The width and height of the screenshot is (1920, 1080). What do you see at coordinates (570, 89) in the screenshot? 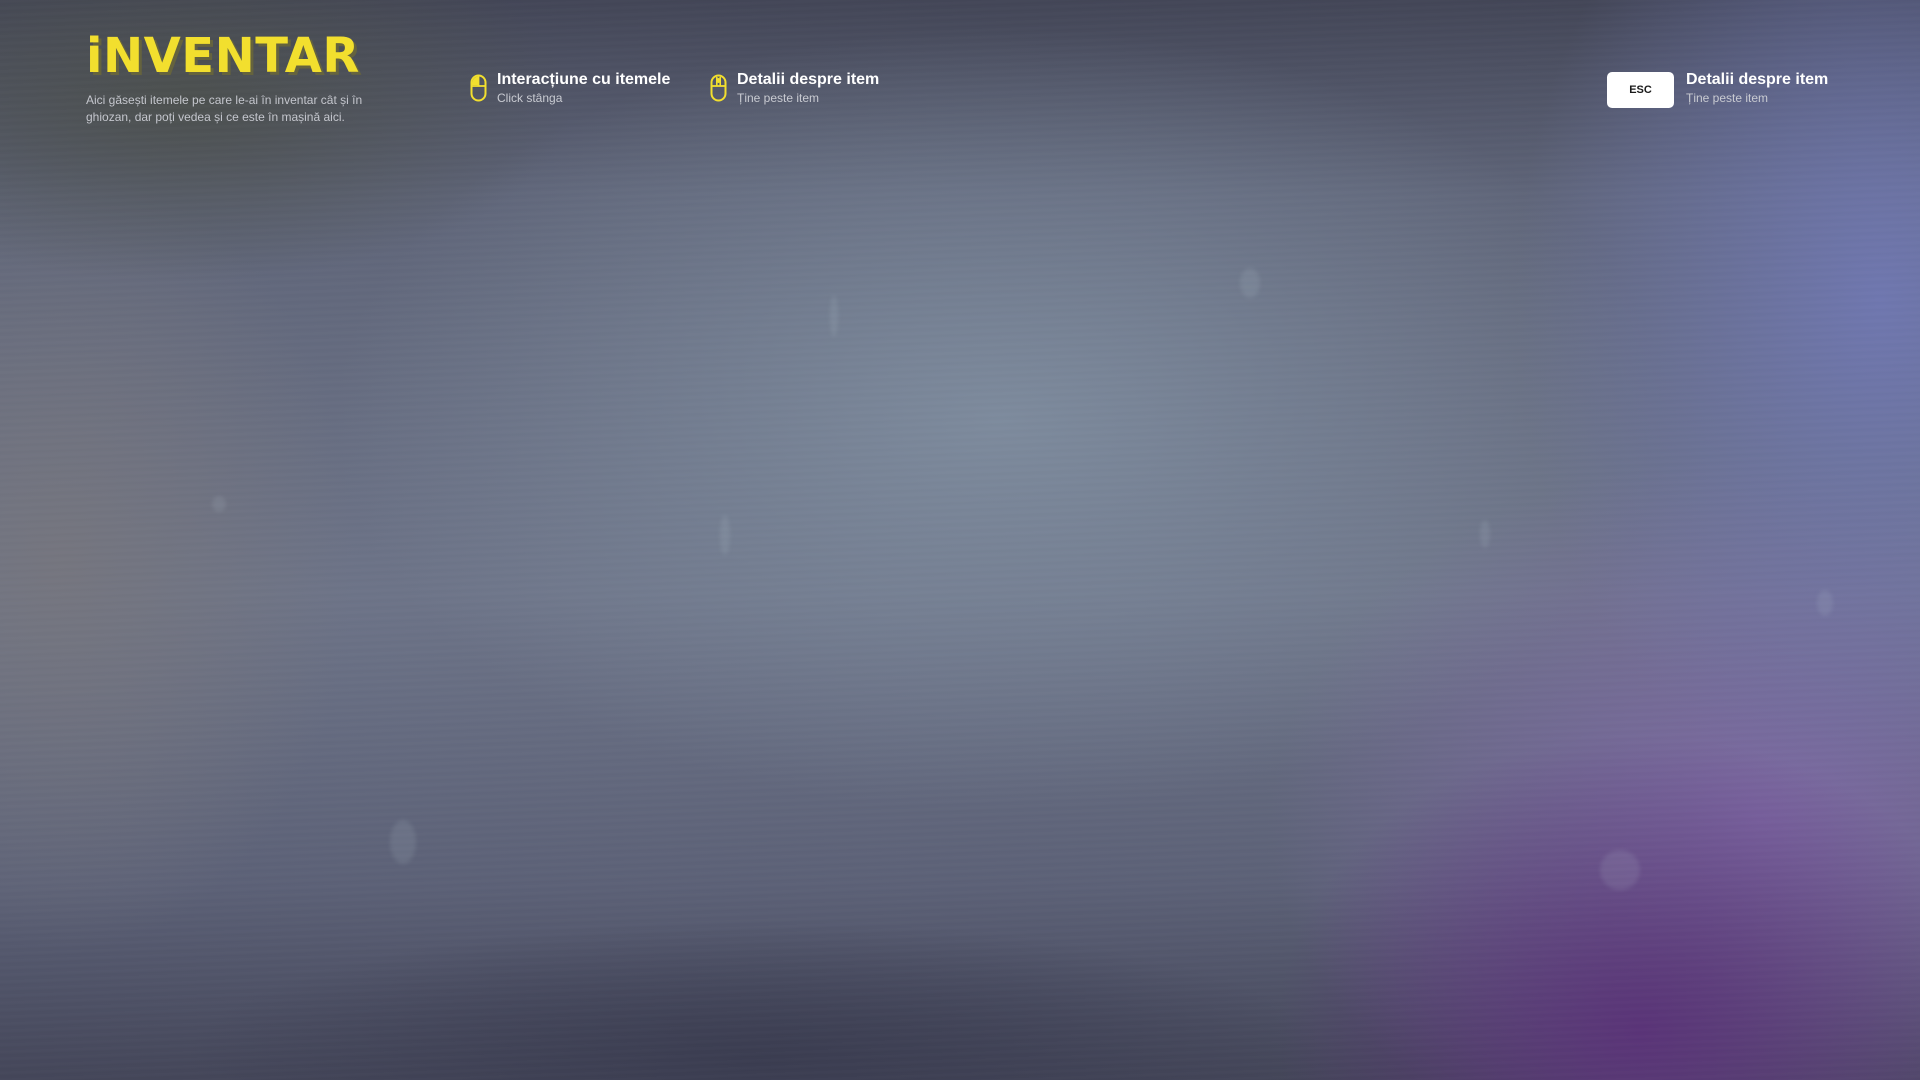
I see `hint-item-interaction: Interacțiune cu itemele Click stânga` at bounding box center [570, 89].